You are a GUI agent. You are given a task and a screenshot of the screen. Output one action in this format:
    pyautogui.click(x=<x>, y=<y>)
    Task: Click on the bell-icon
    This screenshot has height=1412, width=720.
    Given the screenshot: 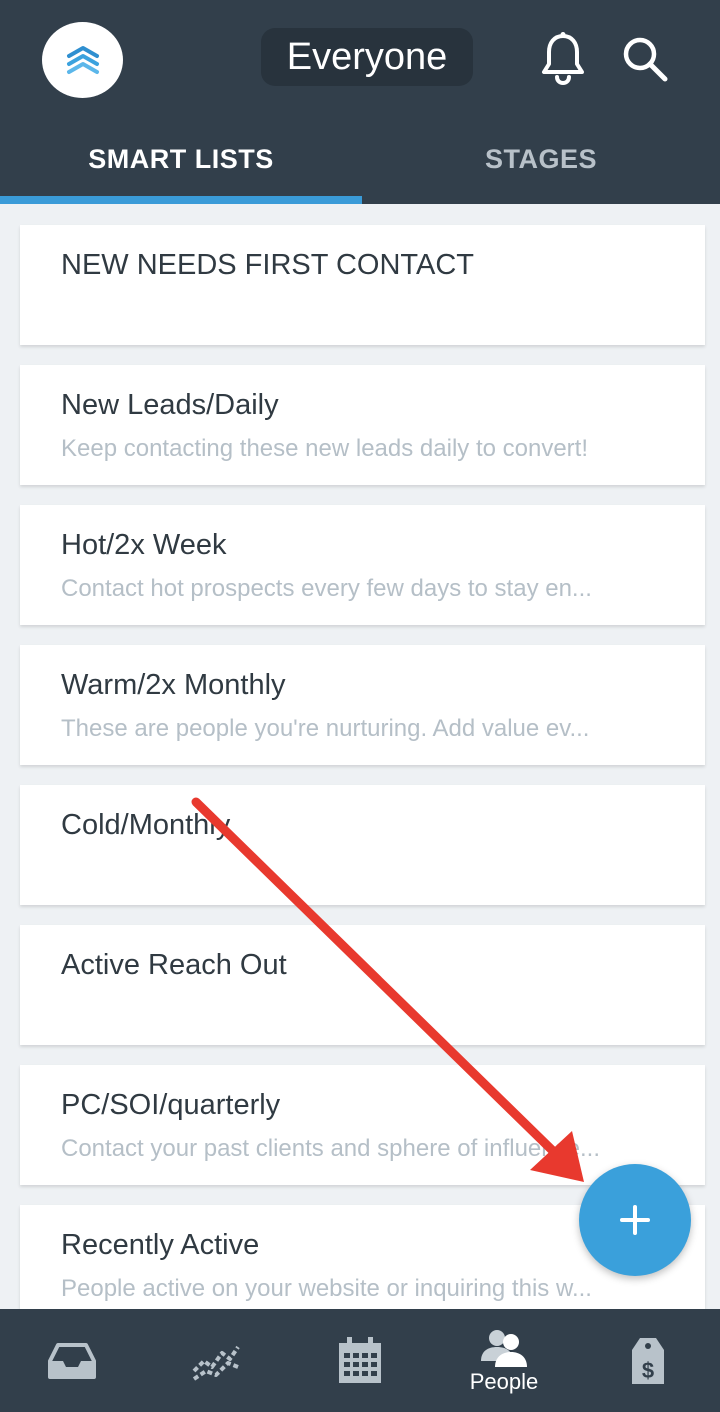 What is the action you would take?
    pyautogui.click(x=563, y=59)
    